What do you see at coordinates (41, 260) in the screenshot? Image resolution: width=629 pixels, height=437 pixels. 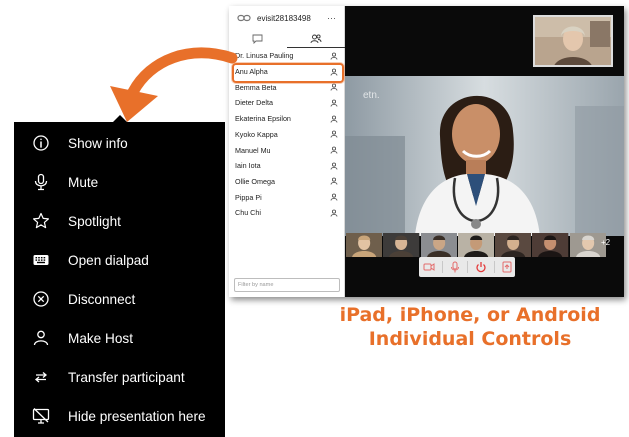 I see `dialpad-icon` at bounding box center [41, 260].